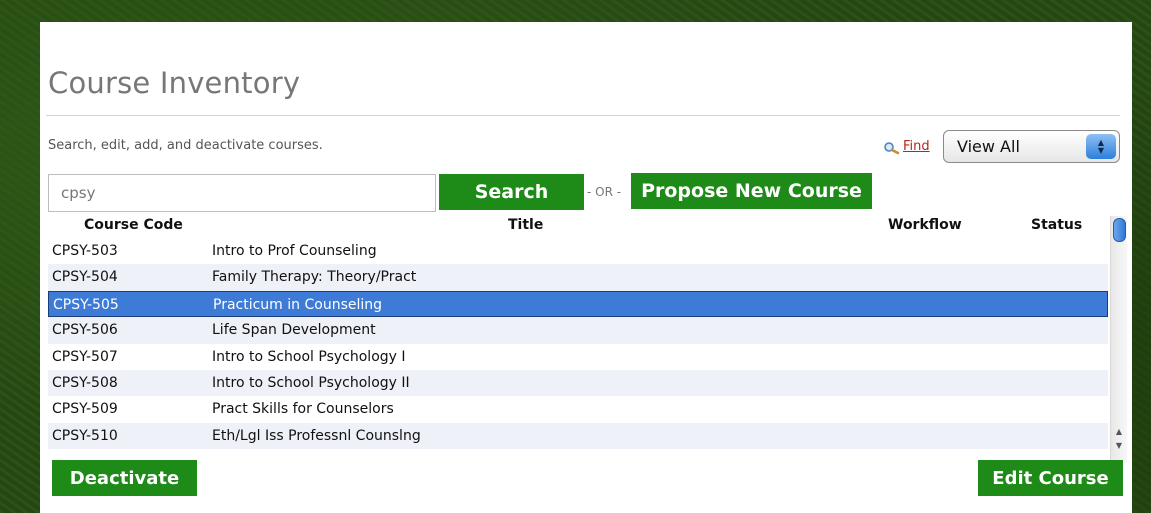  I want to click on header-title: Title, so click(525, 225).